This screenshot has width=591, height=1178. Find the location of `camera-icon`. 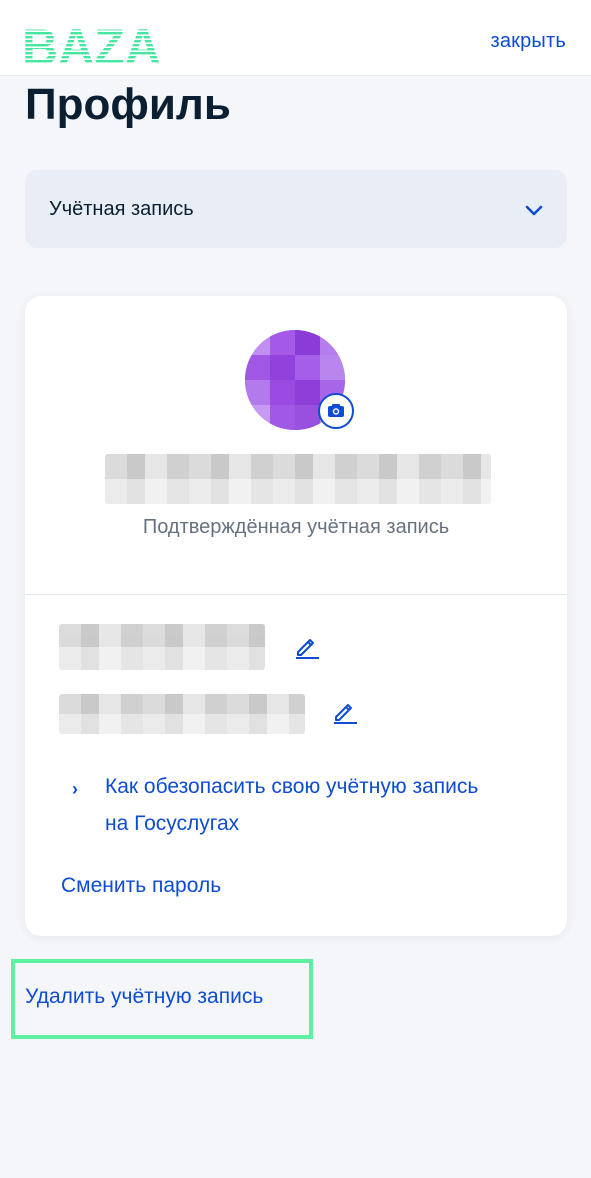

camera-icon is located at coordinates (336, 411).